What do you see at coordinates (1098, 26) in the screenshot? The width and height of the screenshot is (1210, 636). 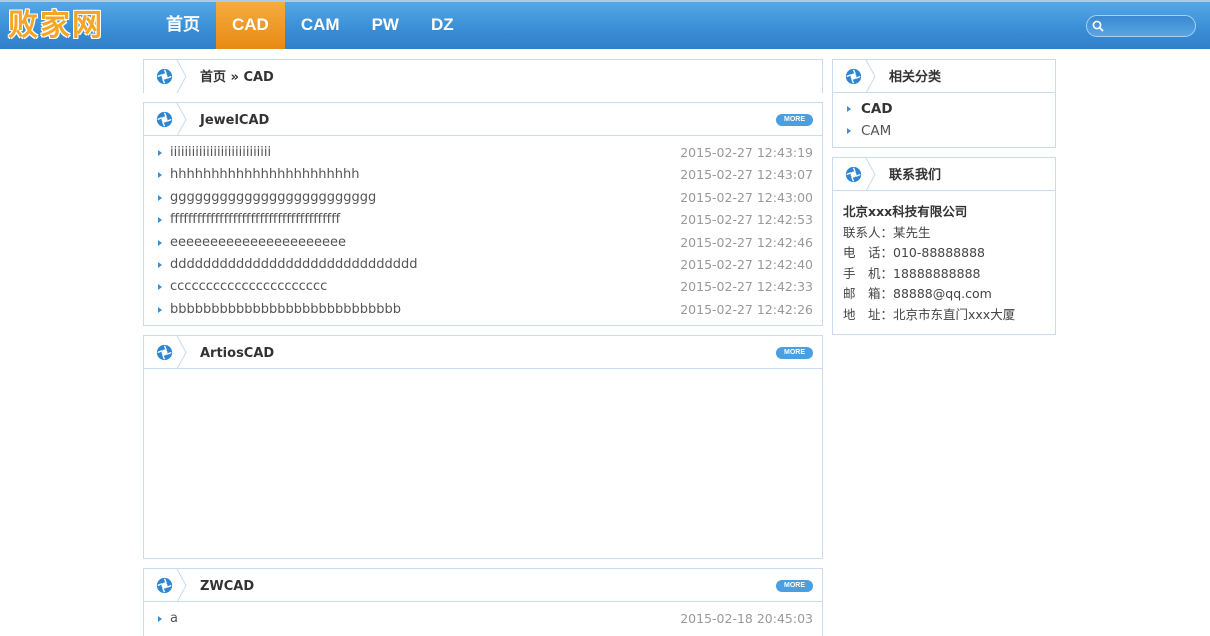 I see `search-icon` at bounding box center [1098, 26].